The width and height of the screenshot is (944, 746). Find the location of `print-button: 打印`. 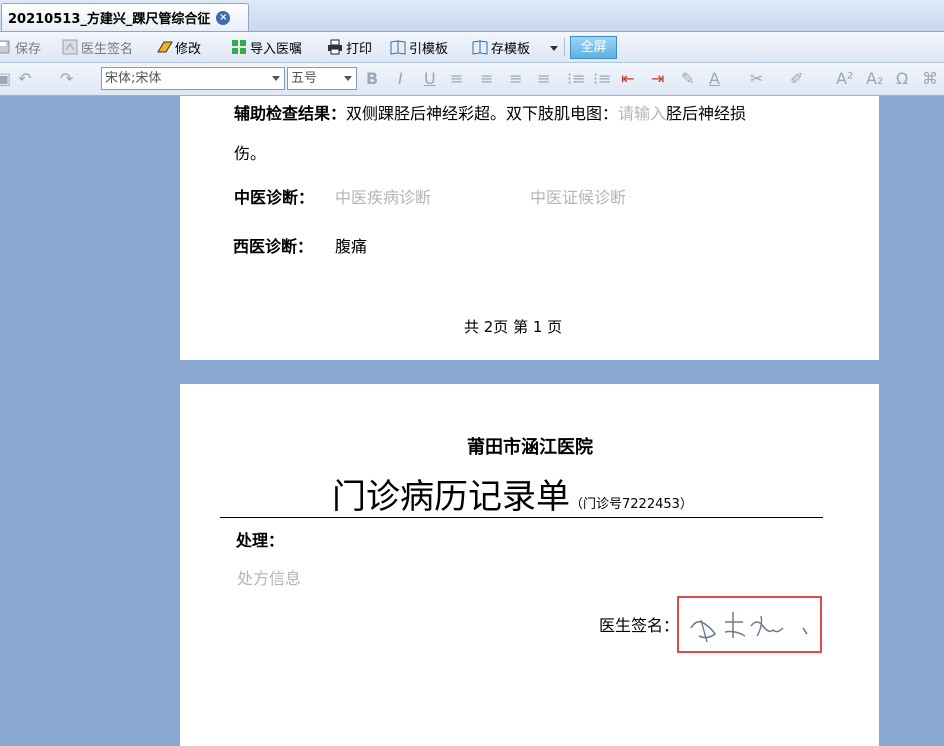

print-button: 打印 is located at coordinates (349, 47).